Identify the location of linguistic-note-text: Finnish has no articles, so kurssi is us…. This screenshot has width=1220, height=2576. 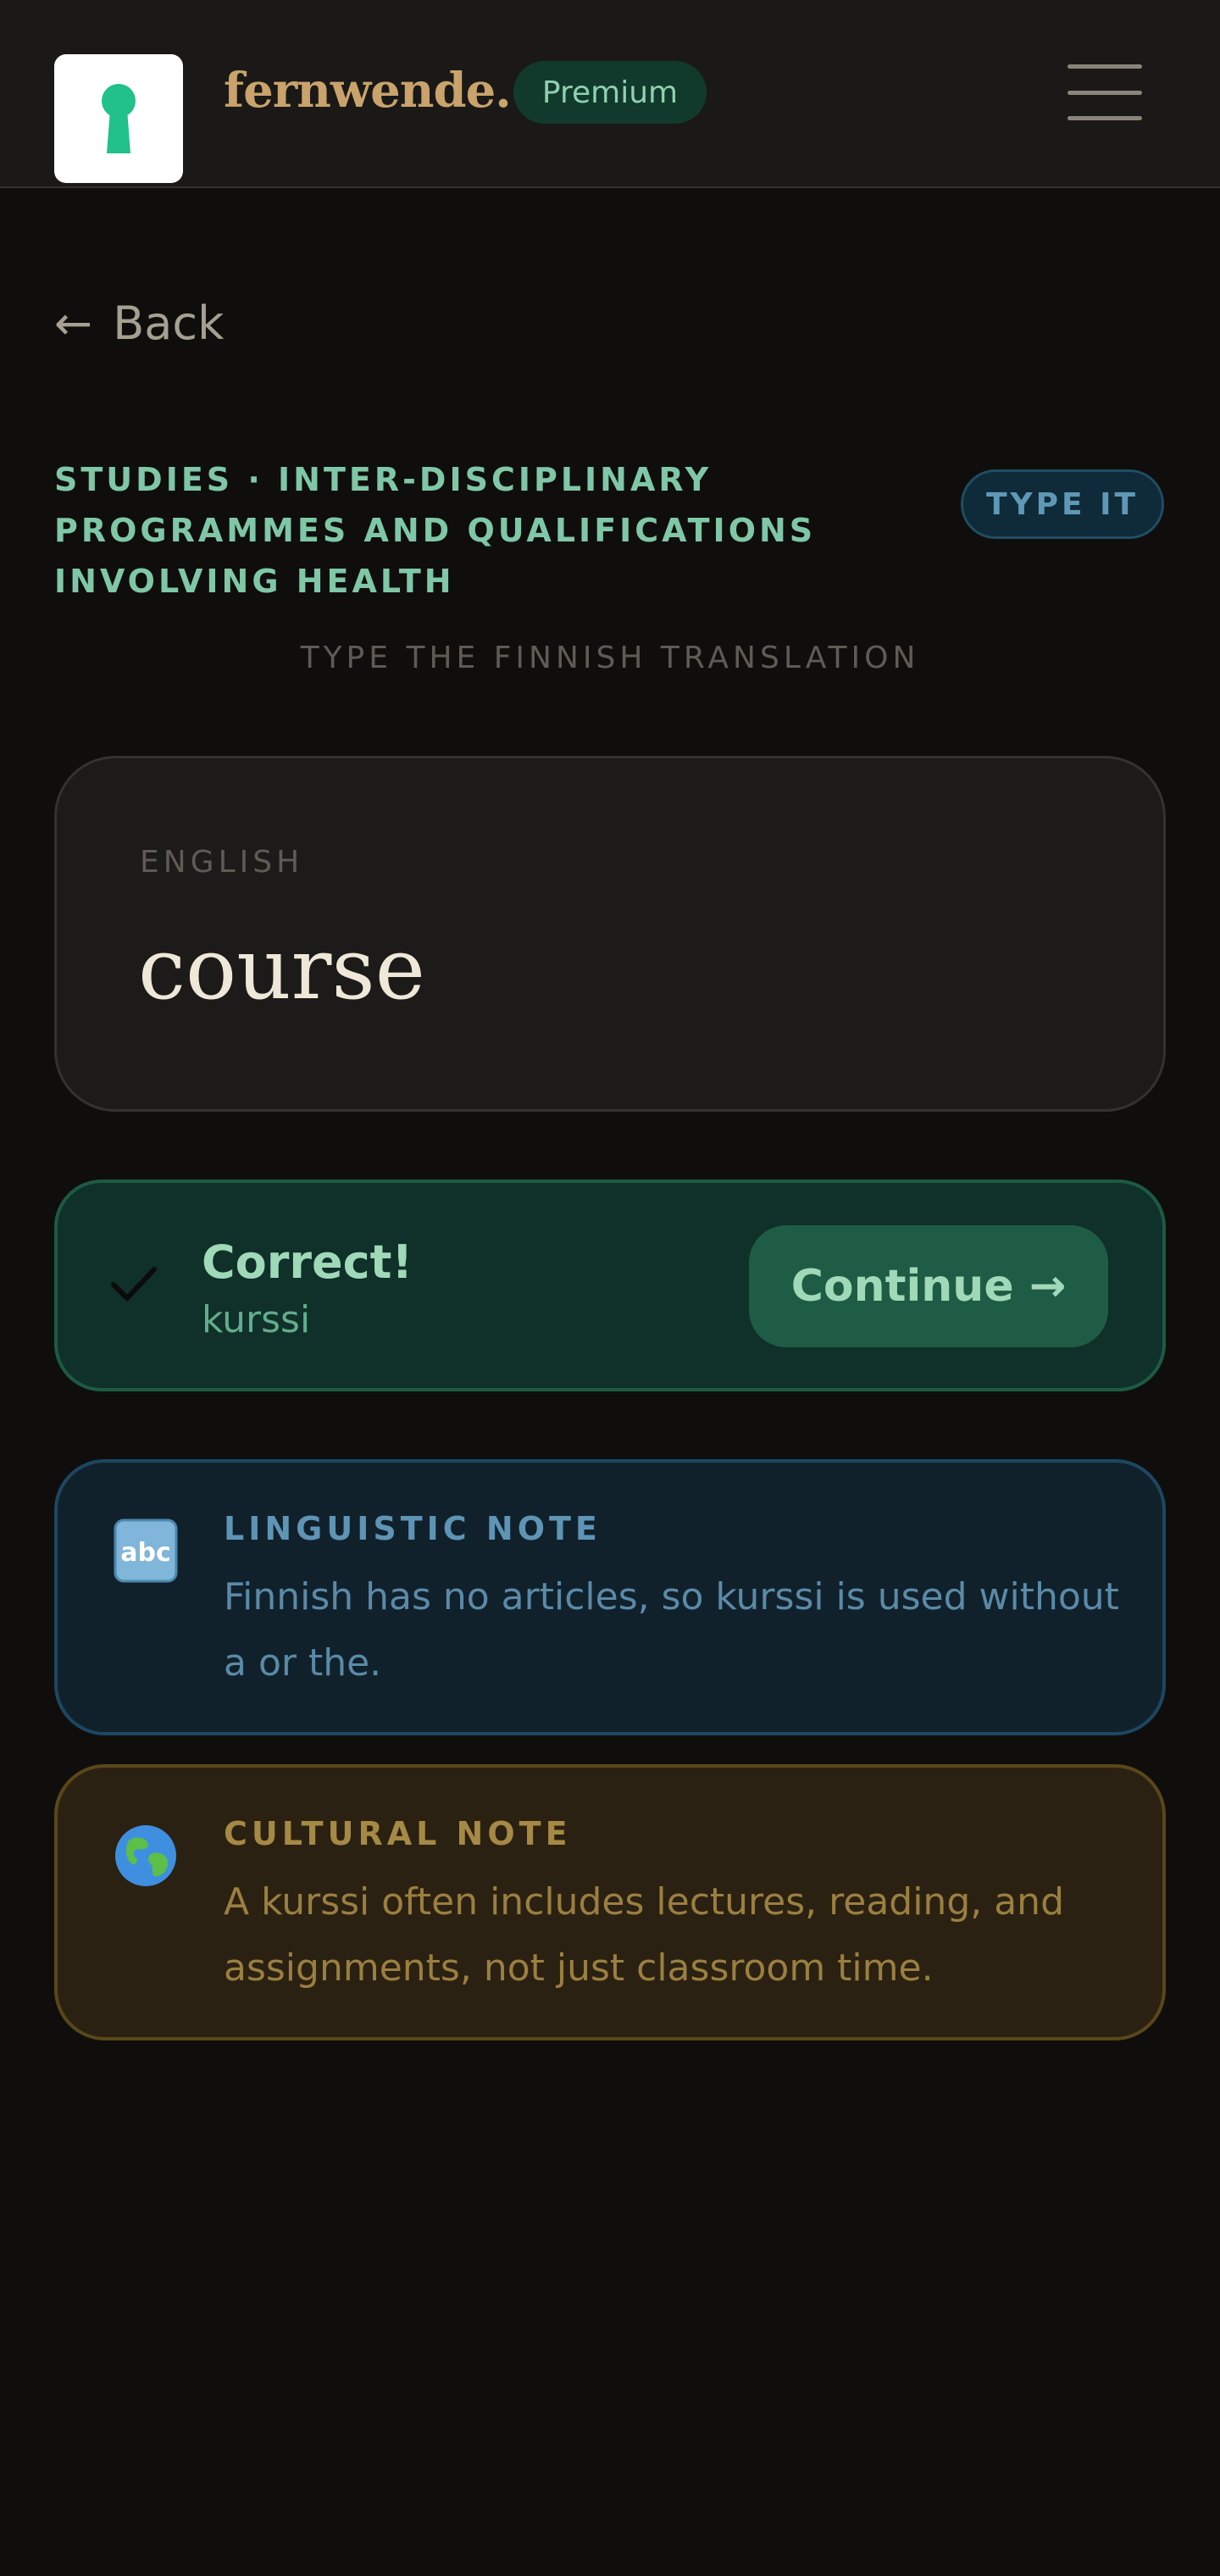
(671, 1630).